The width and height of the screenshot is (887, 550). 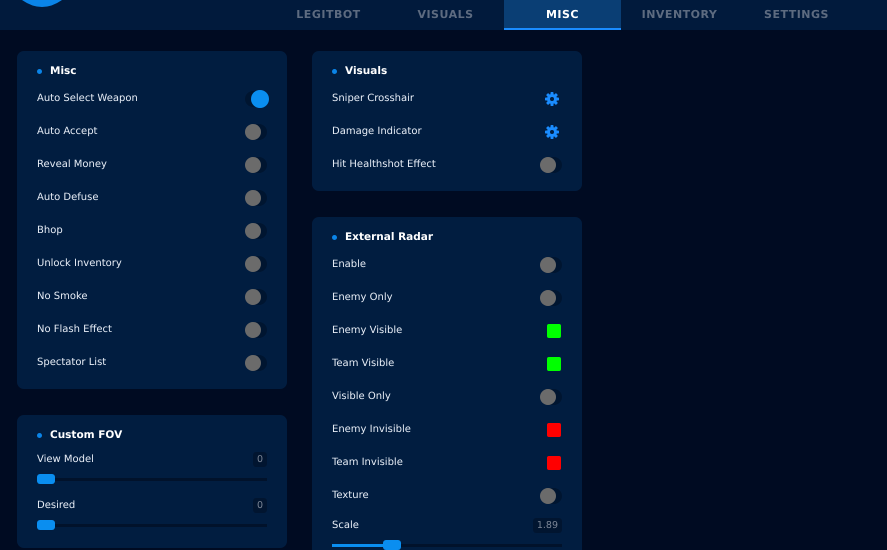 What do you see at coordinates (62, 296) in the screenshot?
I see `setting-label: No Smoke` at bounding box center [62, 296].